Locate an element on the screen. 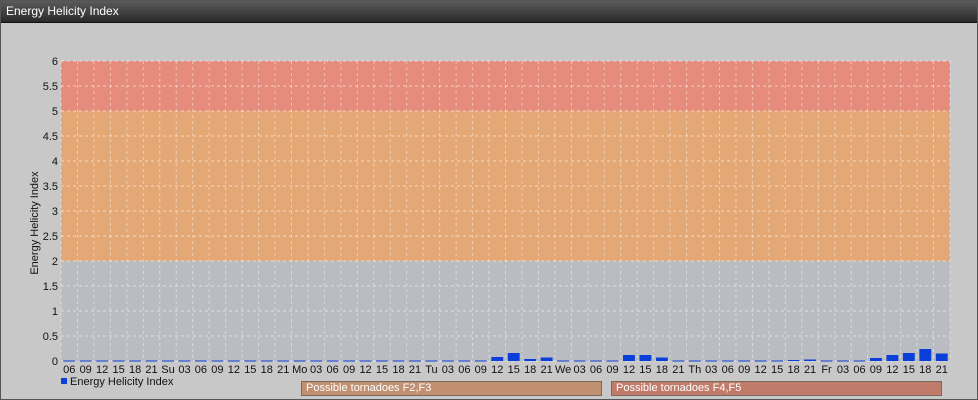  y-tick-label: 4.5 is located at coordinates (50, 137).